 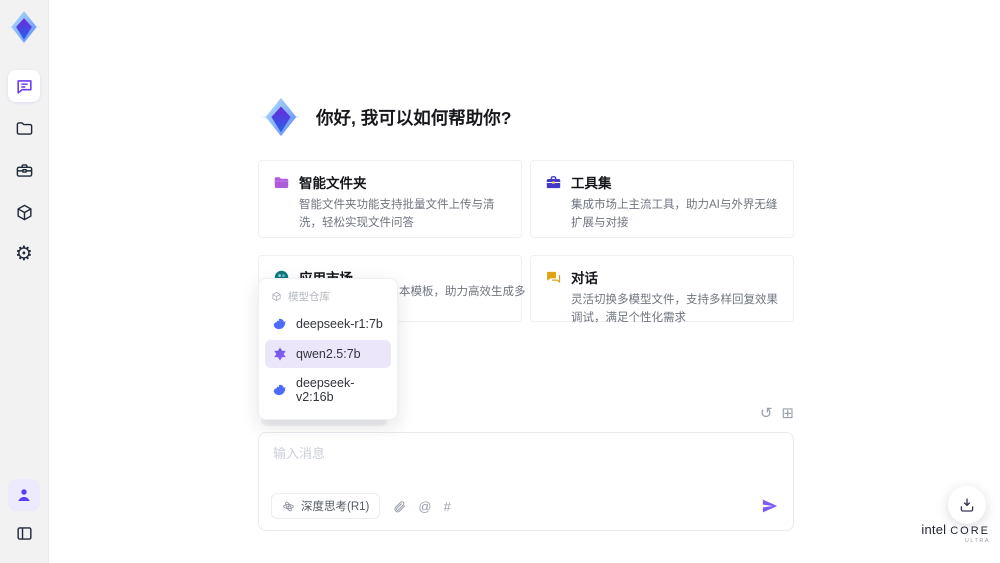 I want to click on composer-toolbar: 深度思考(R1) @ #, so click(x=525, y=506).